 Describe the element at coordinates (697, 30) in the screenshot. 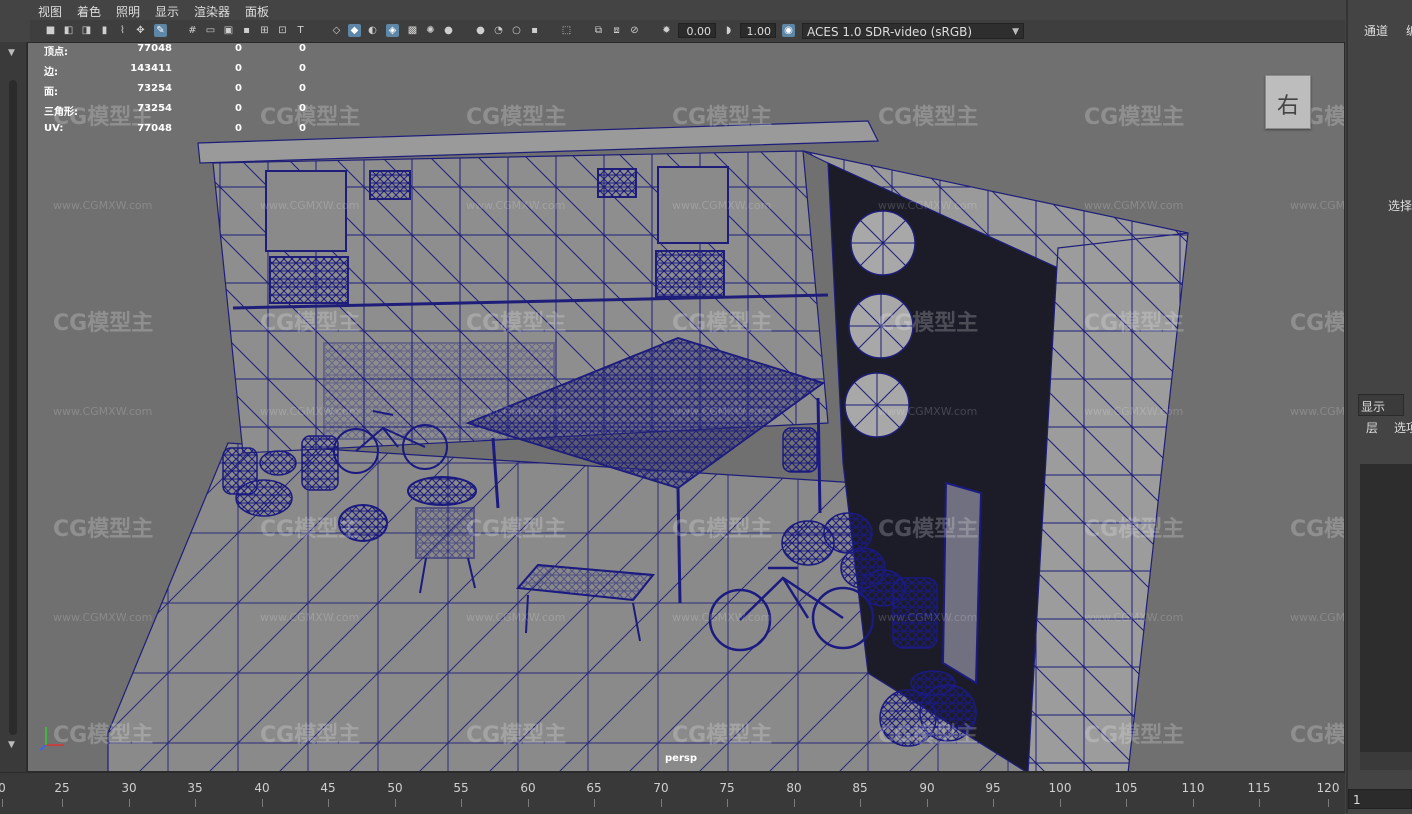

I see `exposure-field: 0.00` at that location.